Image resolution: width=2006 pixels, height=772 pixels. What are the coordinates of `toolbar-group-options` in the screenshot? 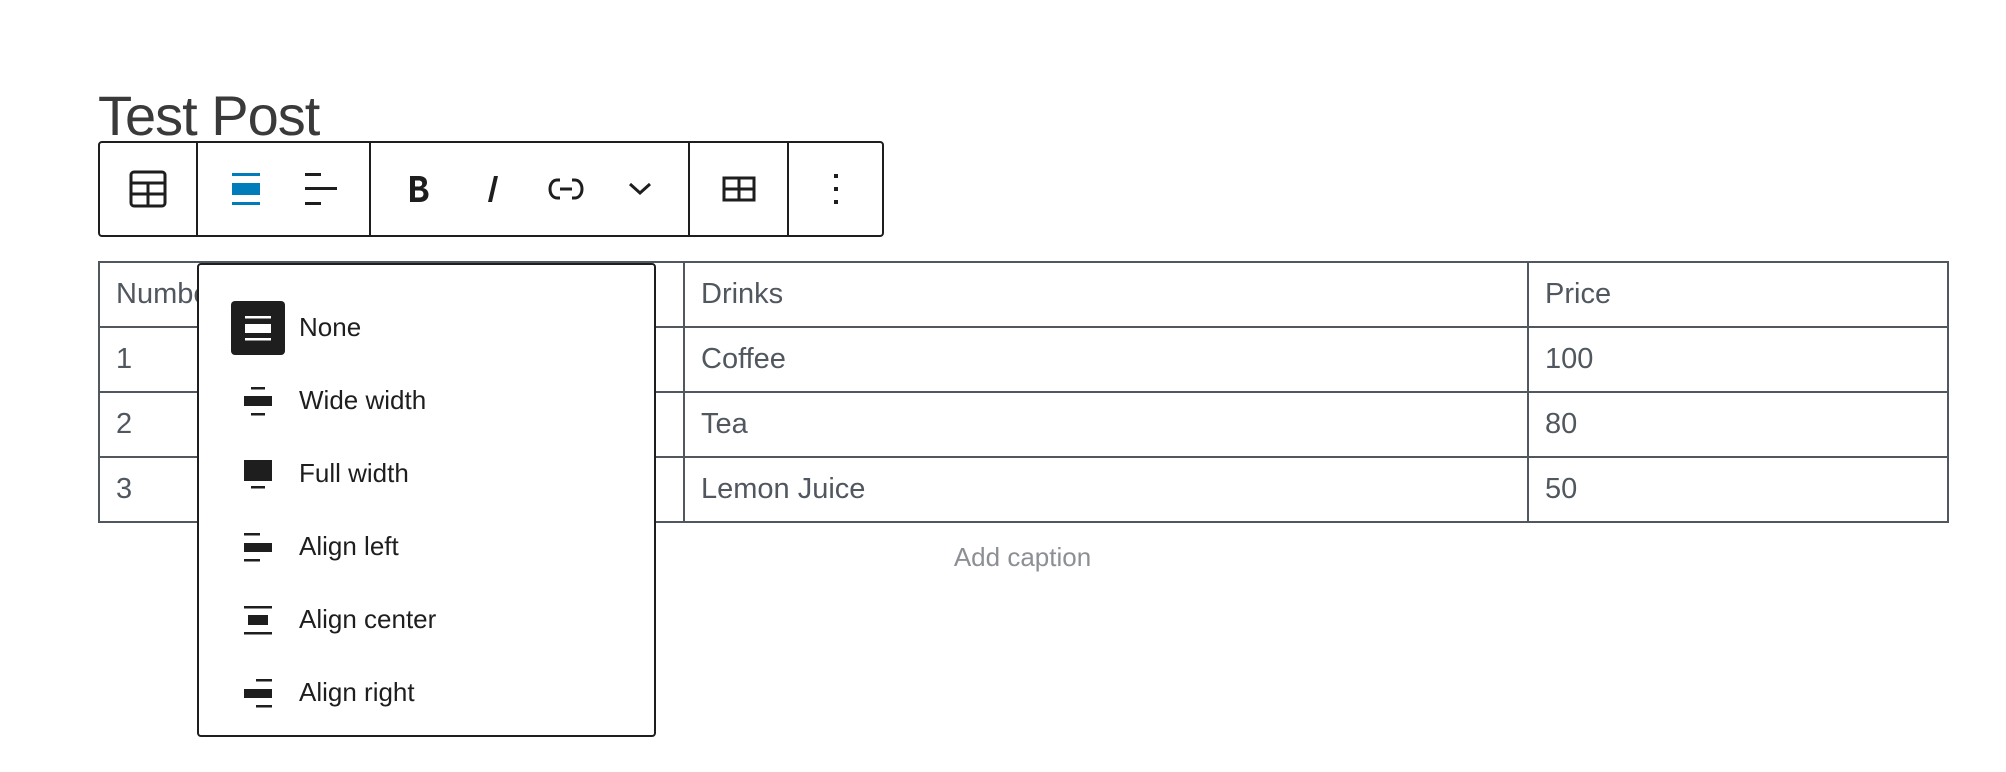 It's located at (835, 189).